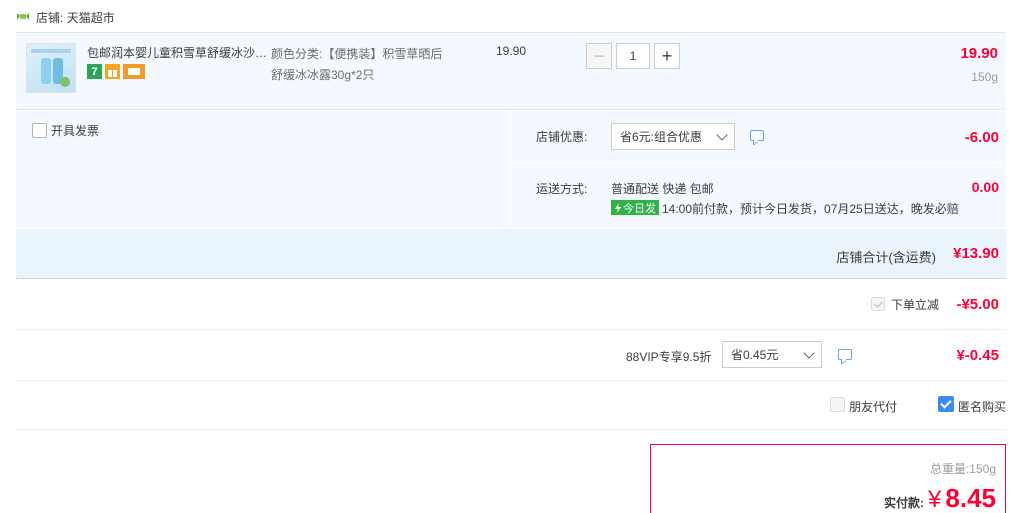  Describe the element at coordinates (511, 356) in the screenshot. I see `vip-discount-row: 88VIP专享9.5折 省0.45元 ¥-0.45` at that location.